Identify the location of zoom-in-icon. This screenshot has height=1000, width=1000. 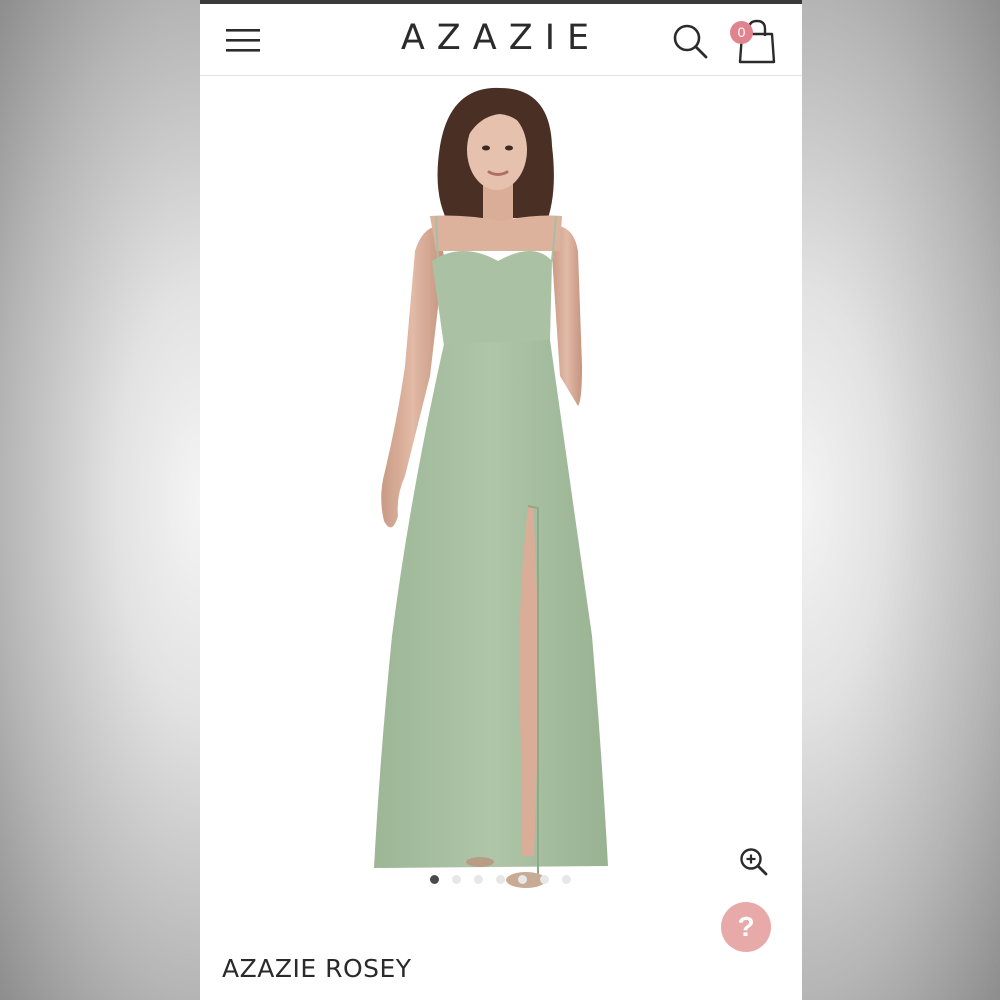
(754, 862).